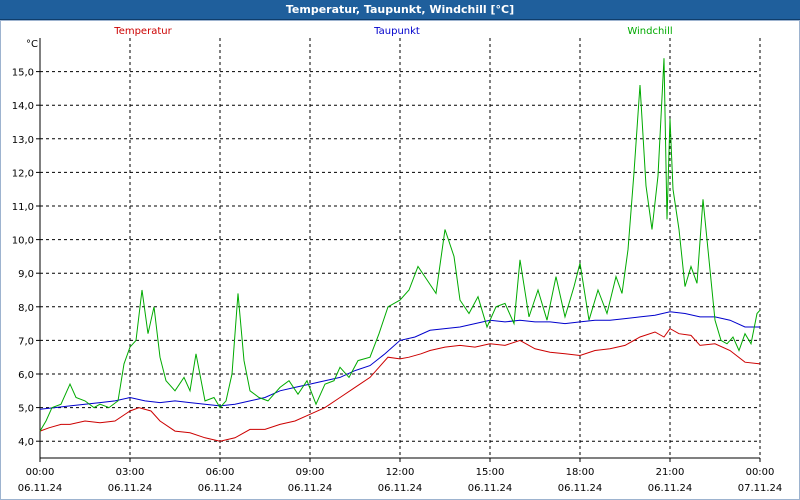  What do you see at coordinates (32, 44) in the screenshot?
I see `y-axis-unit: °C` at bounding box center [32, 44].